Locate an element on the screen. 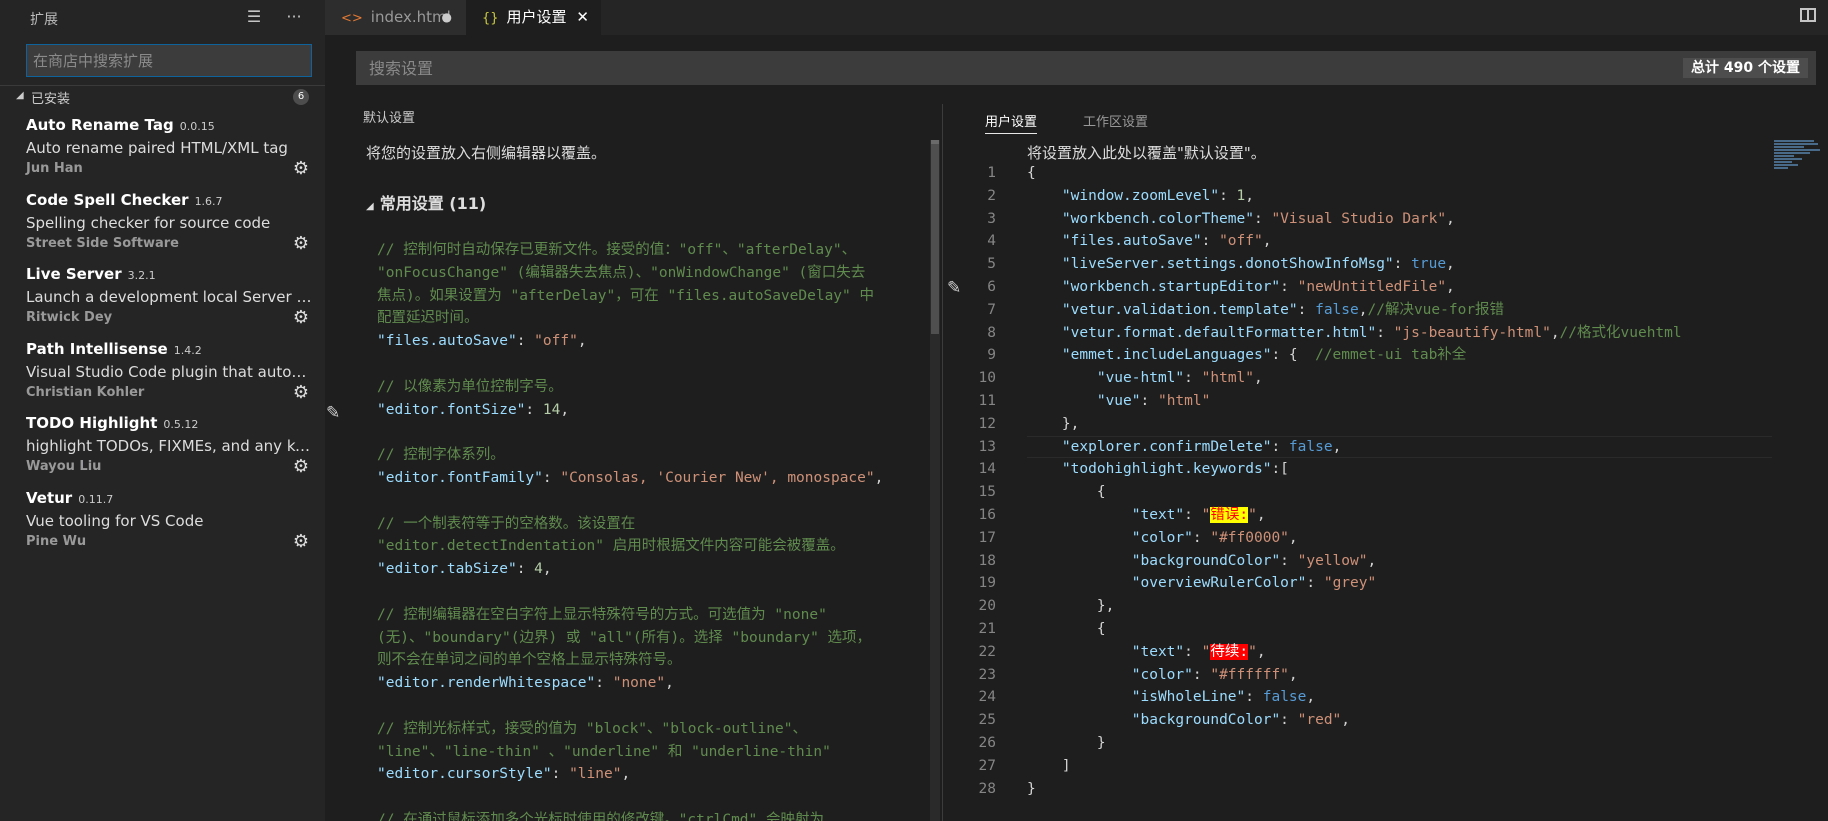 This screenshot has height=821, width=1828. close-icon: ✕ is located at coordinates (582, 17).